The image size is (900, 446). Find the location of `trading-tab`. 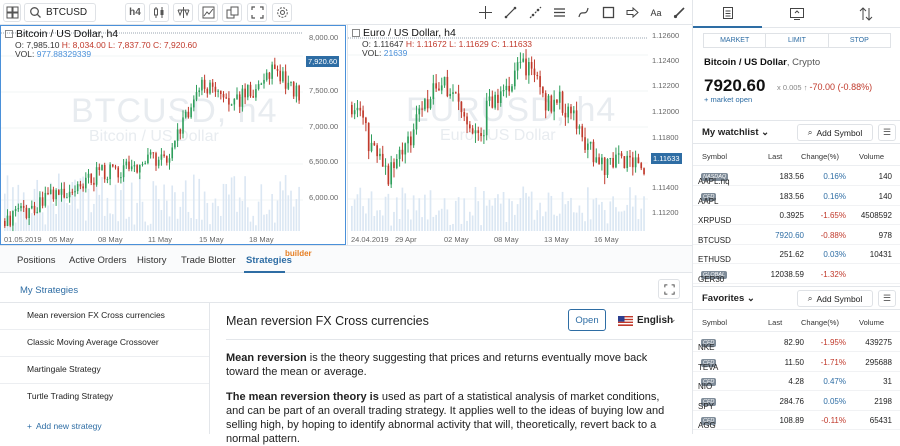

trading-tab is located at coordinates (796, 14).